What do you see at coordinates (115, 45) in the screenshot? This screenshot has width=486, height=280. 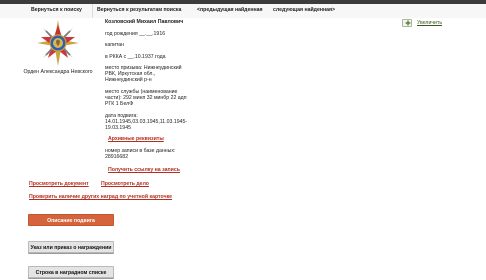 I see `military-rank: капитан` at bounding box center [115, 45].